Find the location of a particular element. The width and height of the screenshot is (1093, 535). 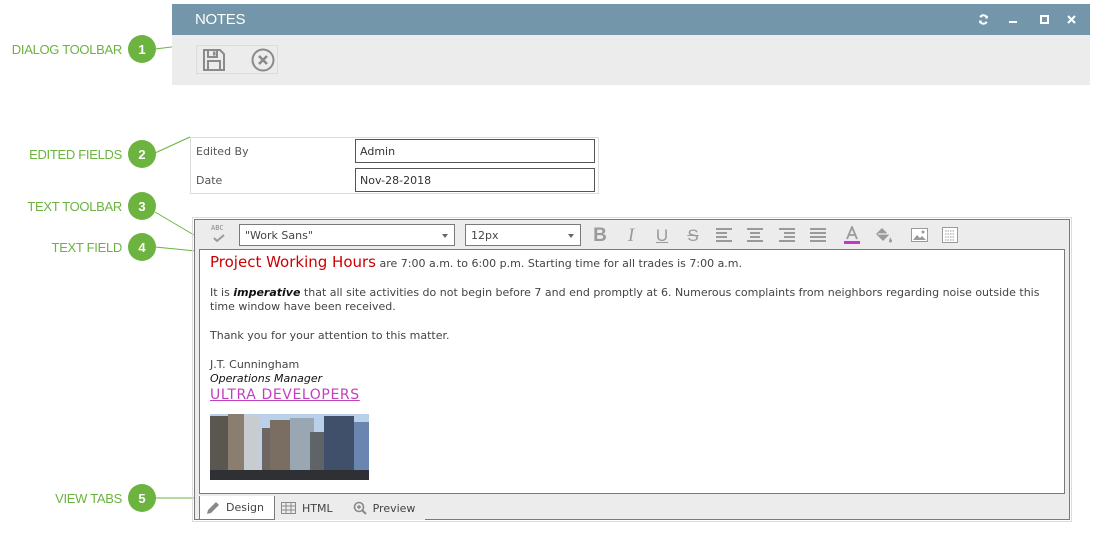

callout-text-field: TEXT FIELD 4 is located at coordinates (78, 247).